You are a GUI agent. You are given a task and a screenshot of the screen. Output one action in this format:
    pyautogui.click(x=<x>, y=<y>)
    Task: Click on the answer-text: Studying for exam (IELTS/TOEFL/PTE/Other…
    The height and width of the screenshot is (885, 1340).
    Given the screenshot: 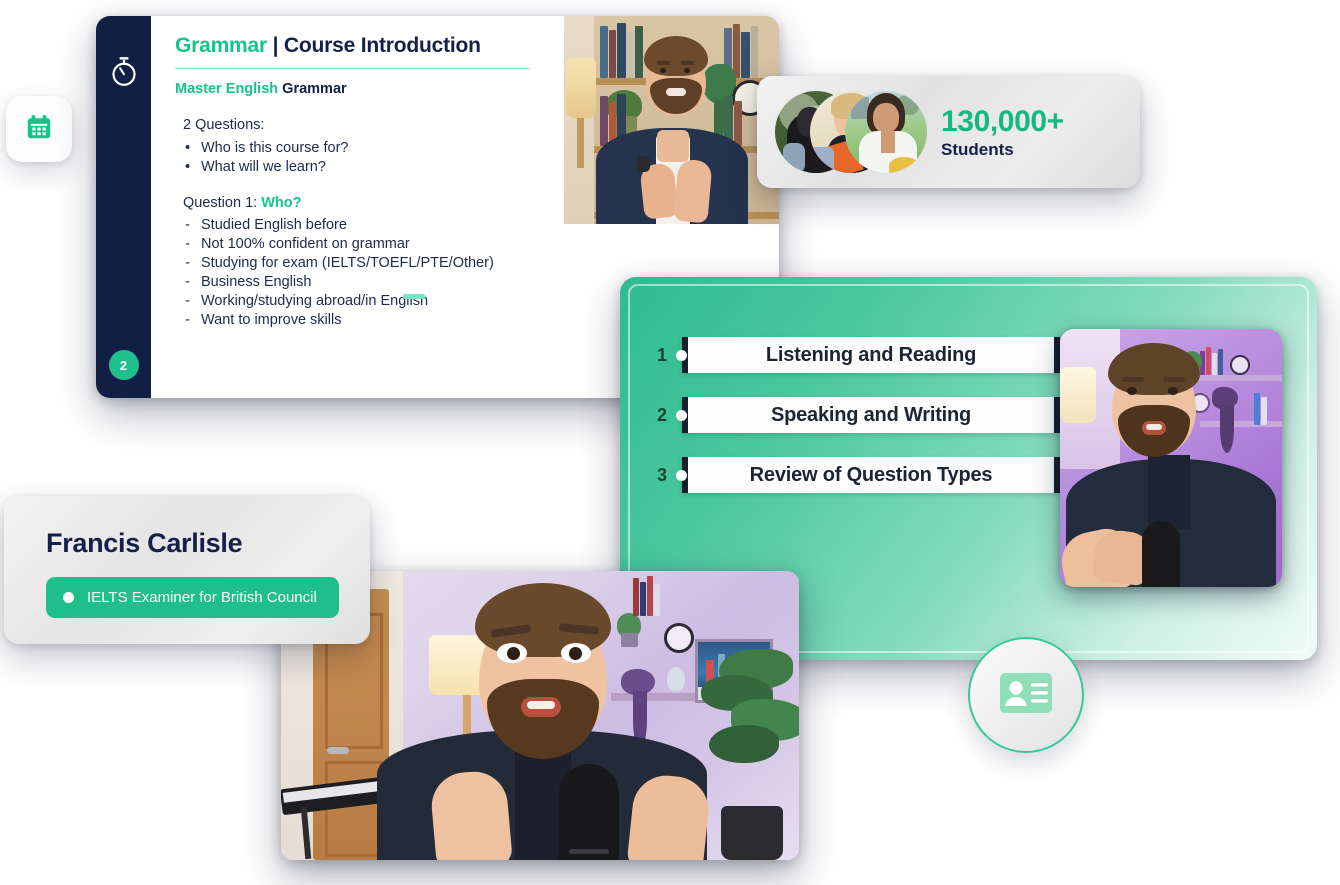 What is the action you would take?
    pyautogui.click(x=347, y=263)
    